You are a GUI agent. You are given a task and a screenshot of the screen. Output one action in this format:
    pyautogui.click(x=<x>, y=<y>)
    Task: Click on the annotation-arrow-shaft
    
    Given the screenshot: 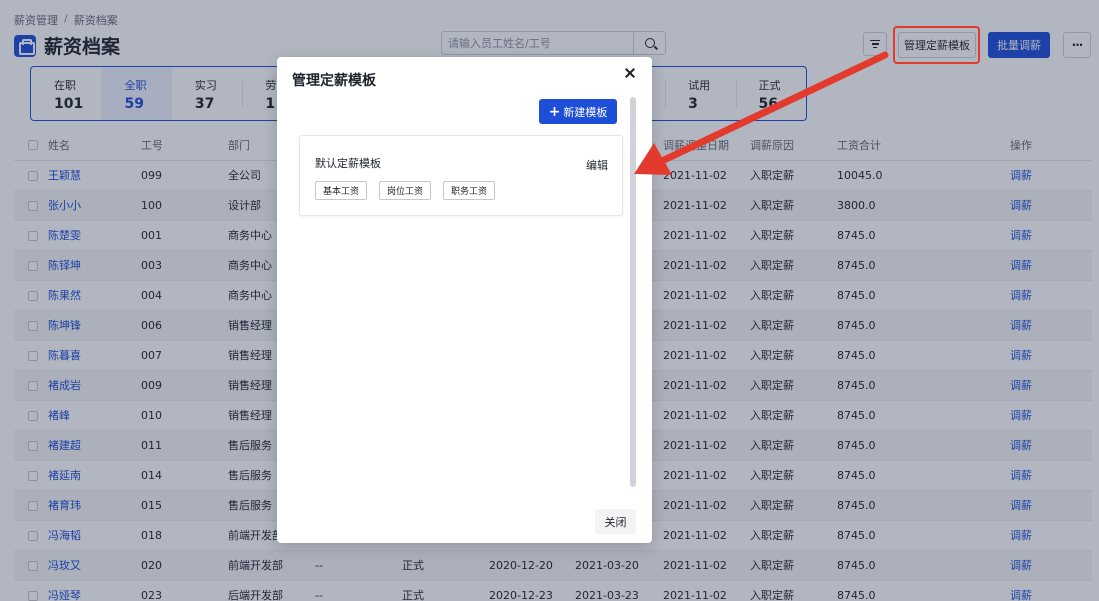 What is the action you would take?
    pyautogui.click(x=774, y=107)
    